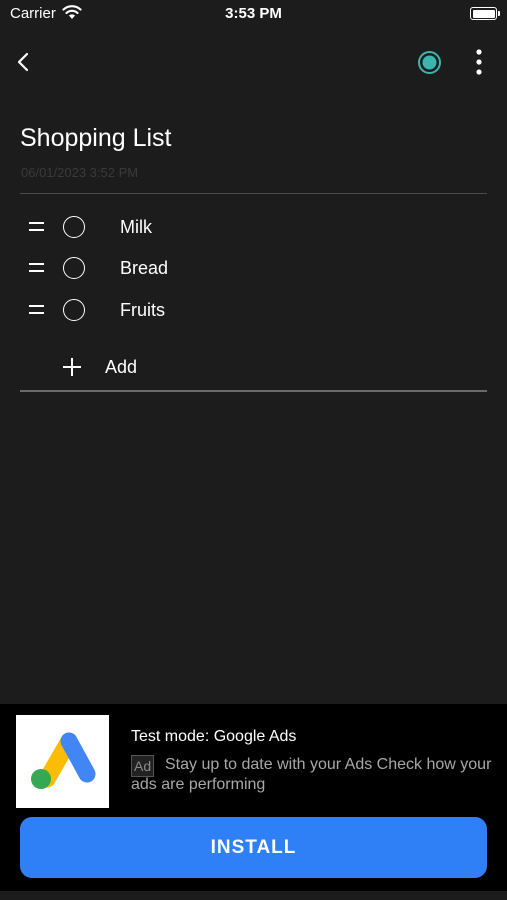  Describe the element at coordinates (253, 227) in the screenshot. I see `list-item: Milk` at that location.